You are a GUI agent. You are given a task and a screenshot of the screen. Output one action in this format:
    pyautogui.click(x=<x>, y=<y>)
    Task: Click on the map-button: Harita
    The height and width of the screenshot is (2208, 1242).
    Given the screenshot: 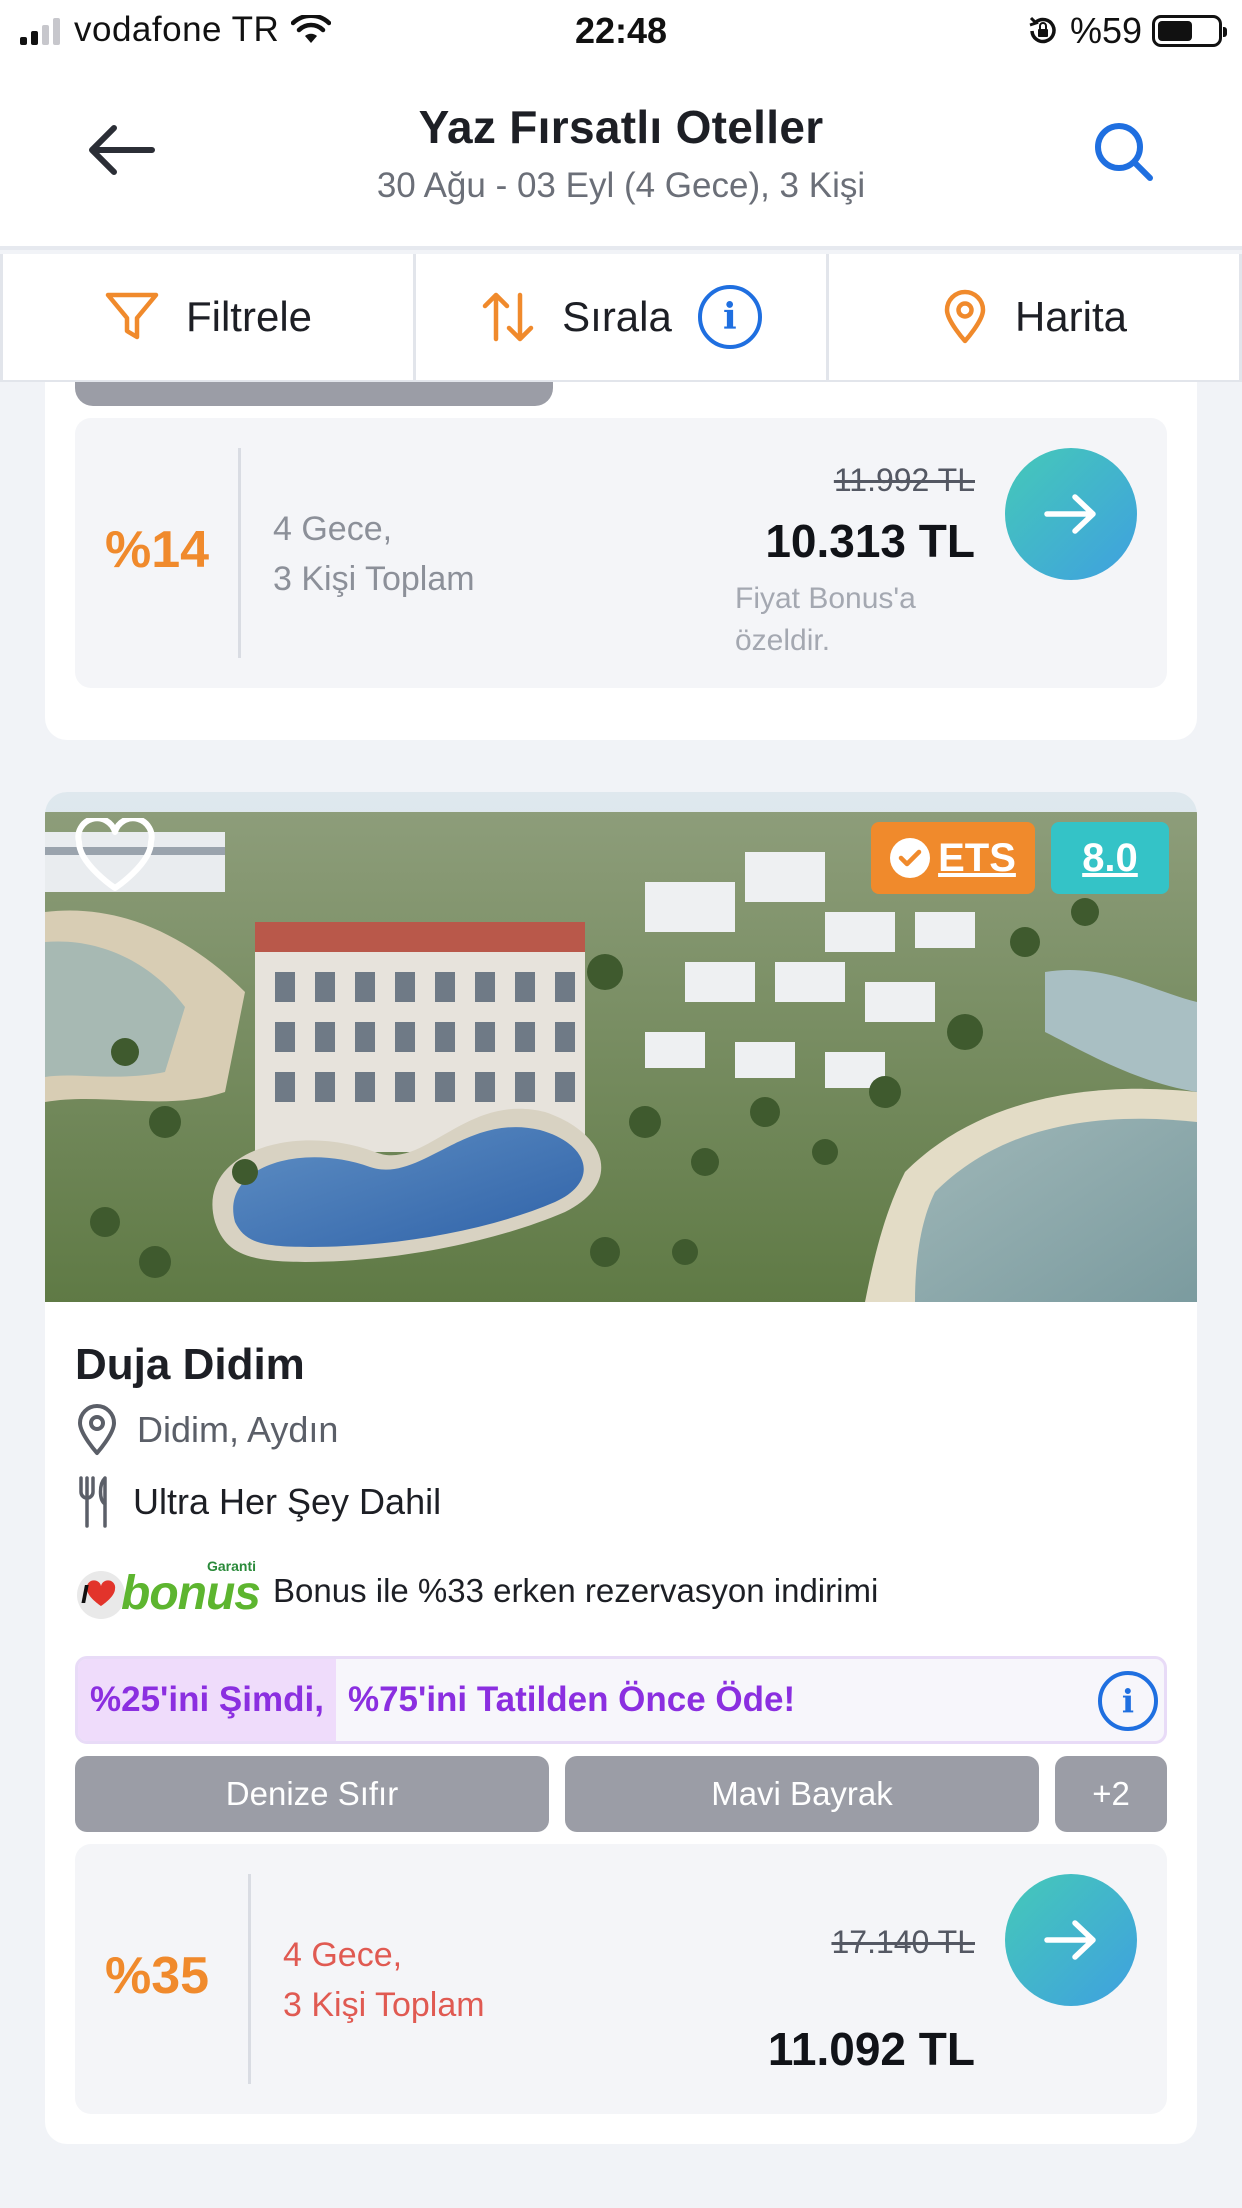 What is the action you would take?
    pyautogui.click(x=1035, y=317)
    